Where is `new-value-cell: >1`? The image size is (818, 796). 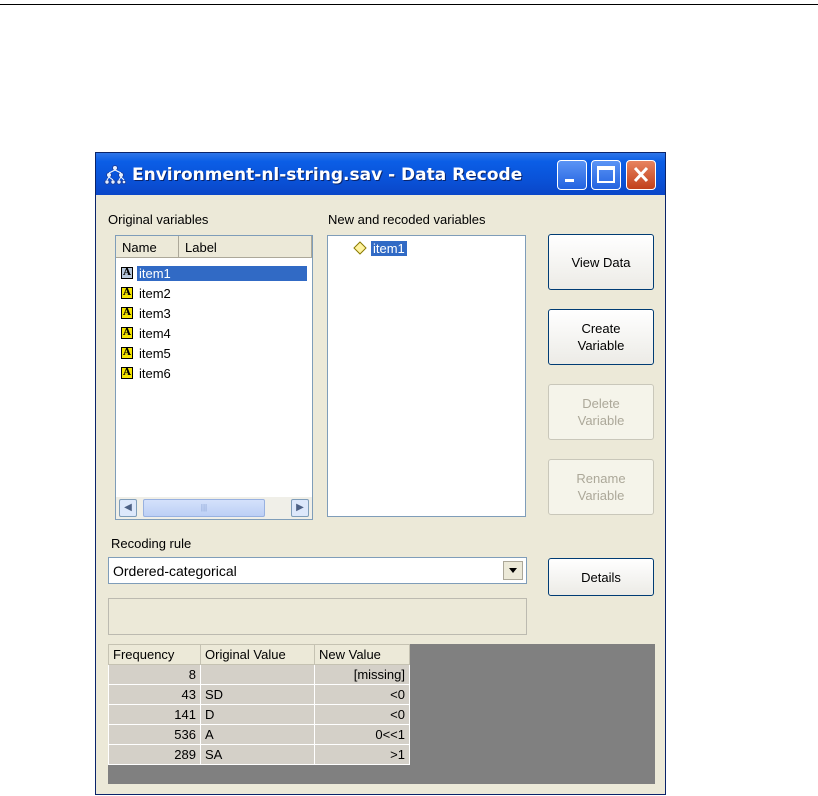 new-value-cell: >1 is located at coordinates (362, 754).